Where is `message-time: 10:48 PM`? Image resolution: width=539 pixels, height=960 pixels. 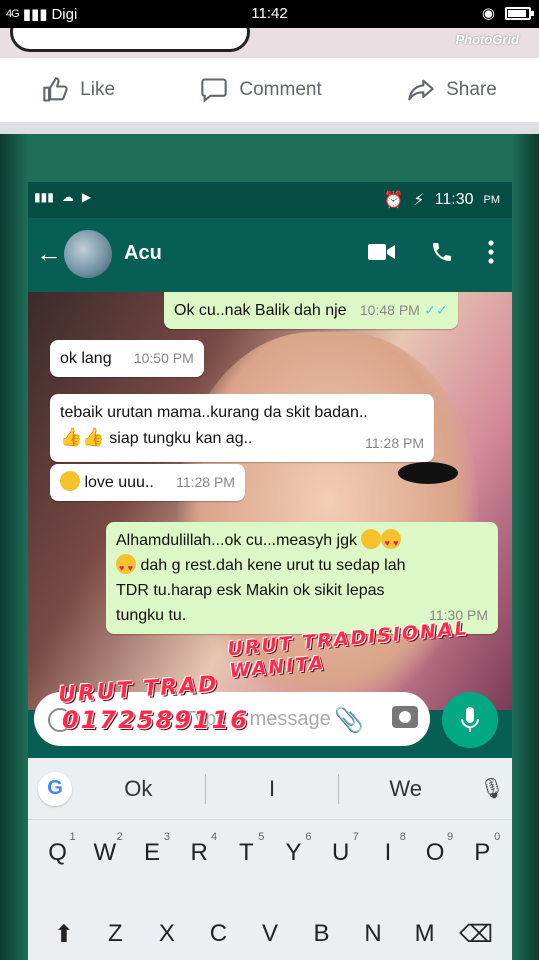 message-time: 10:48 PM is located at coordinates (389, 310).